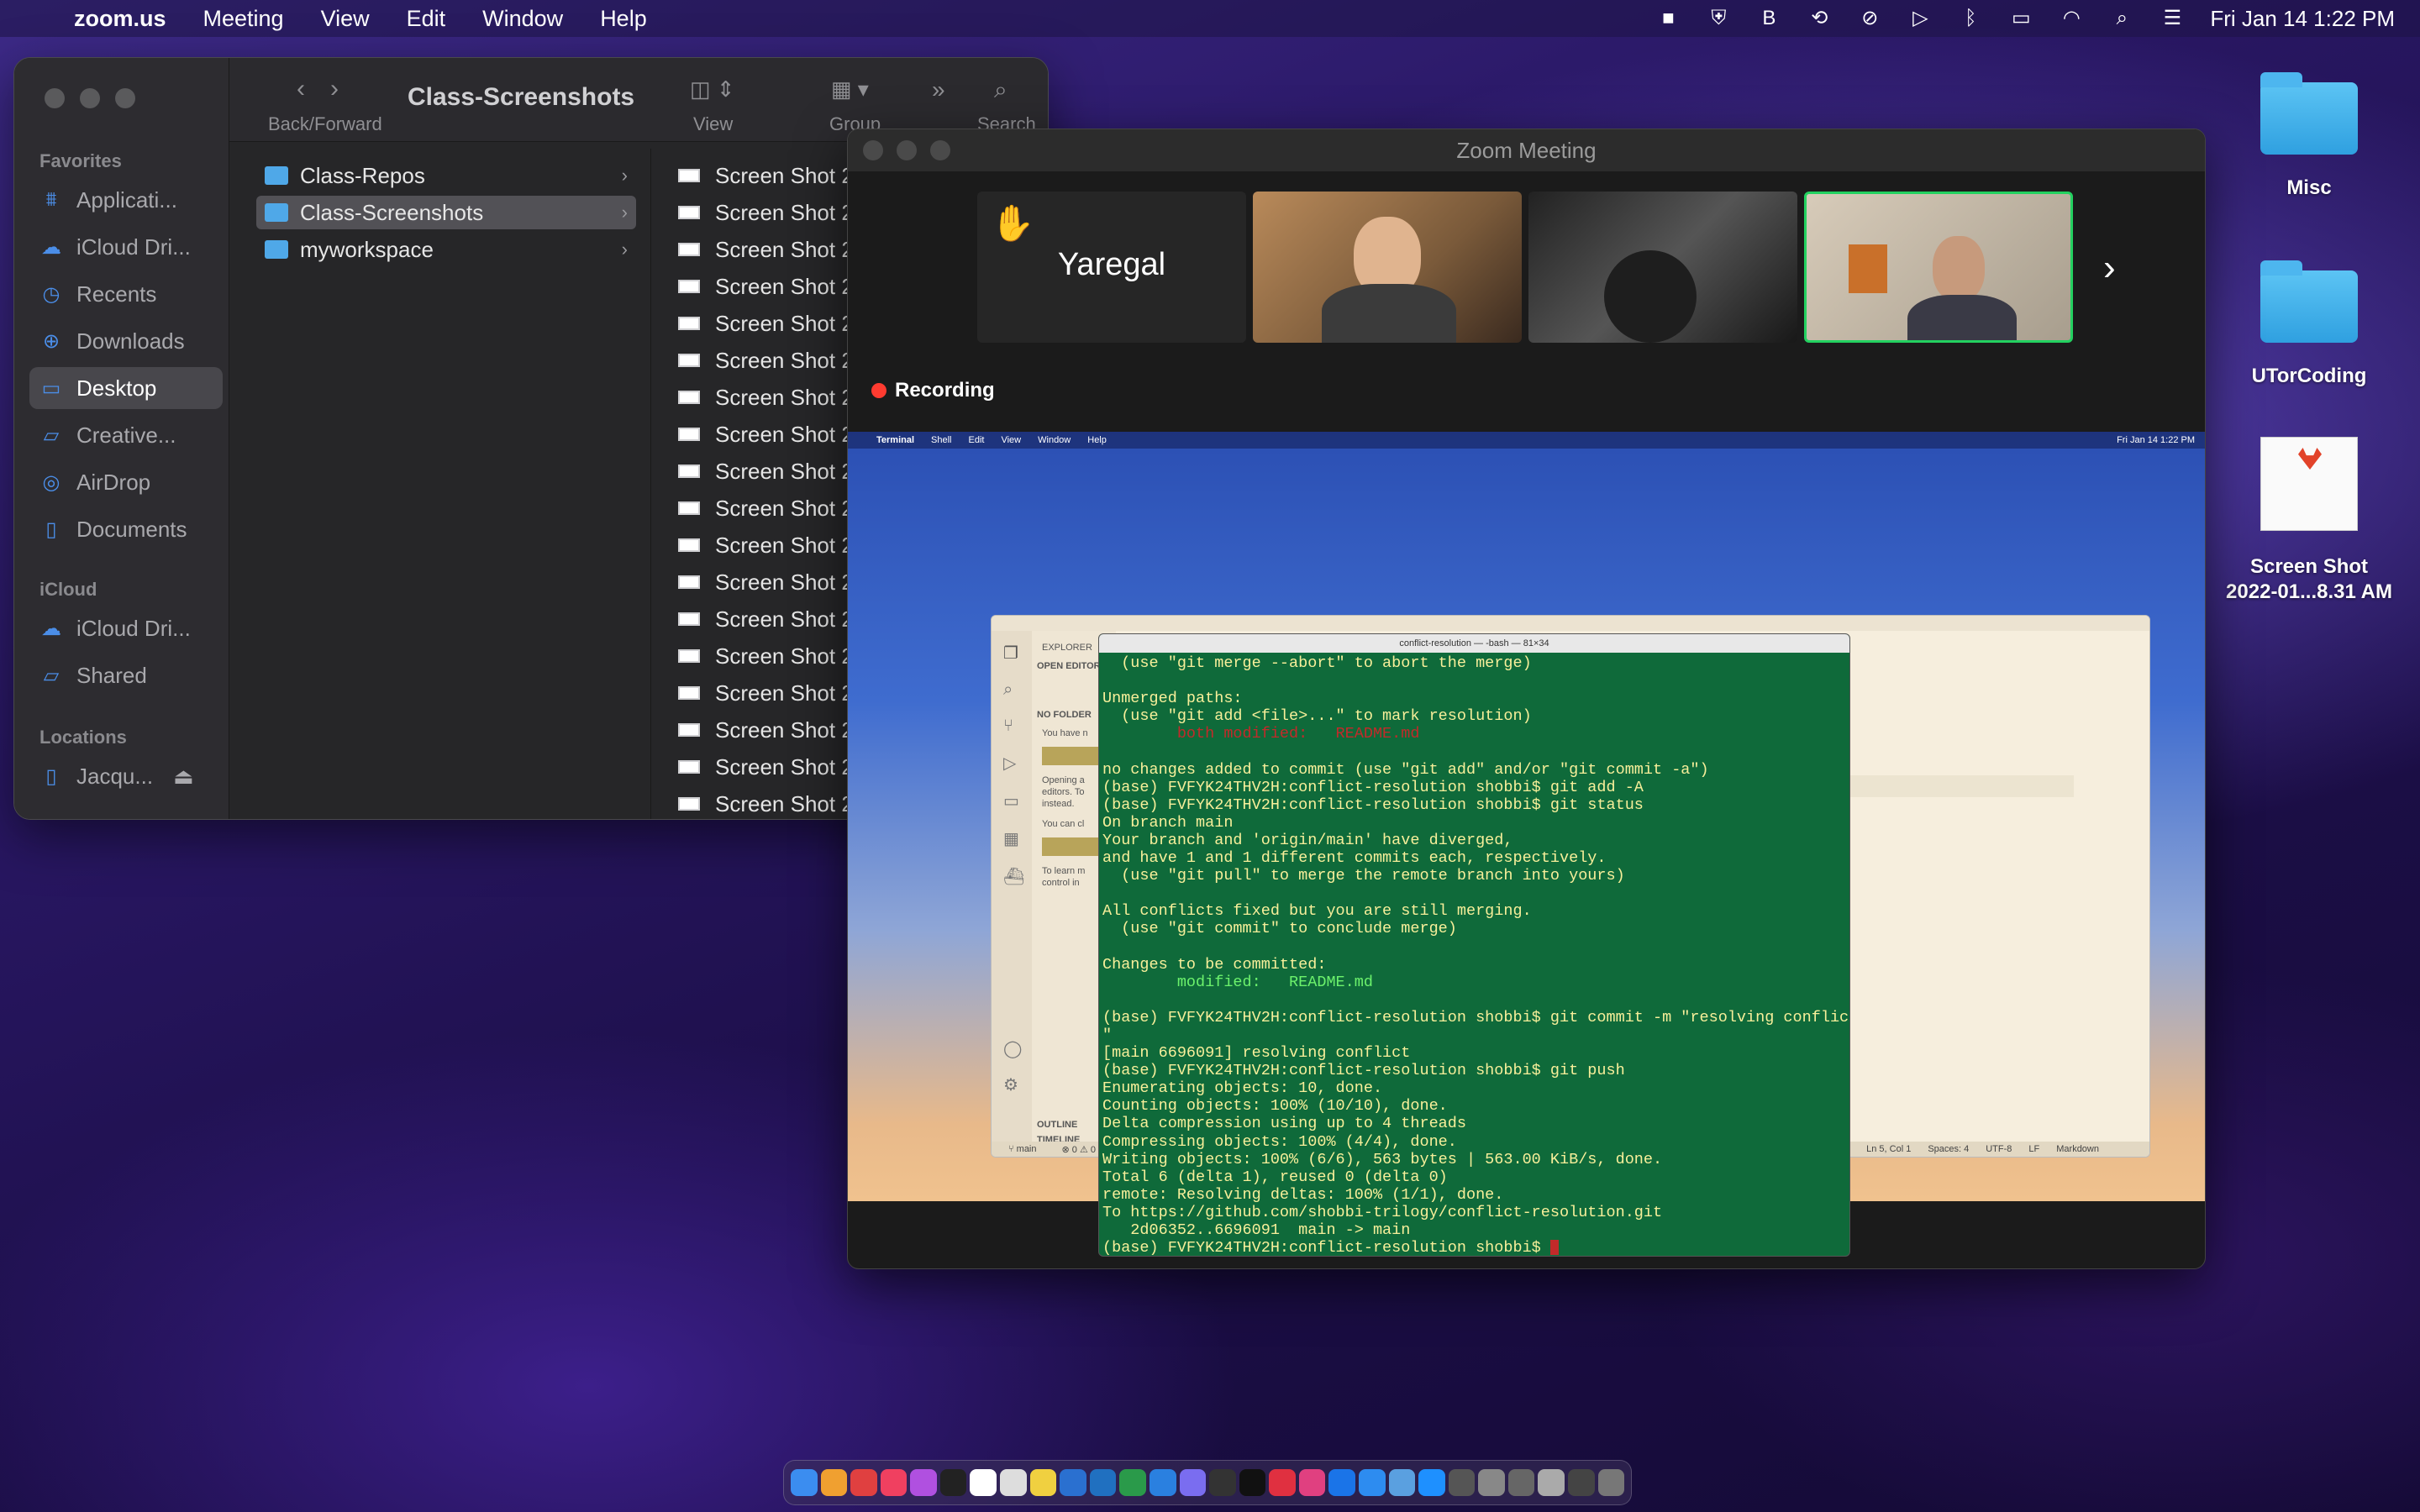 Image resolution: width=2420 pixels, height=1512 pixels. What do you see at coordinates (1018, 838) in the screenshot?
I see `extensions-icon: ▦` at bounding box center [1018, 838].